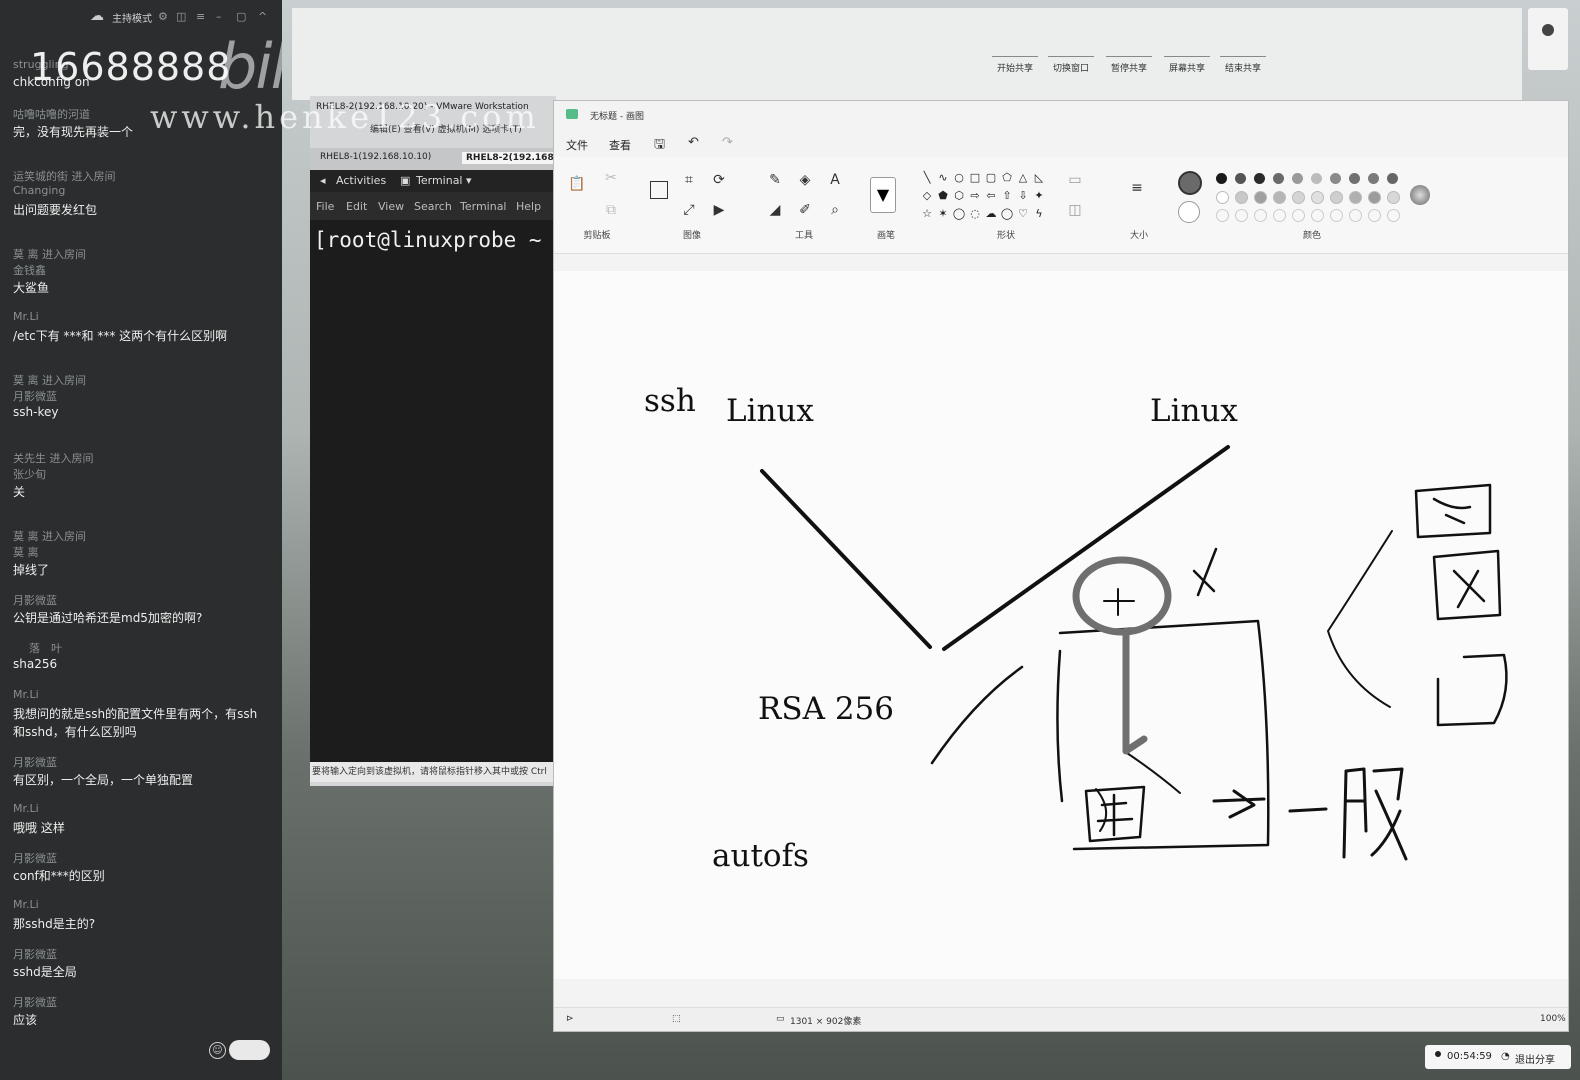  I want to click on flip-icon: ▶, so click(719, 210).